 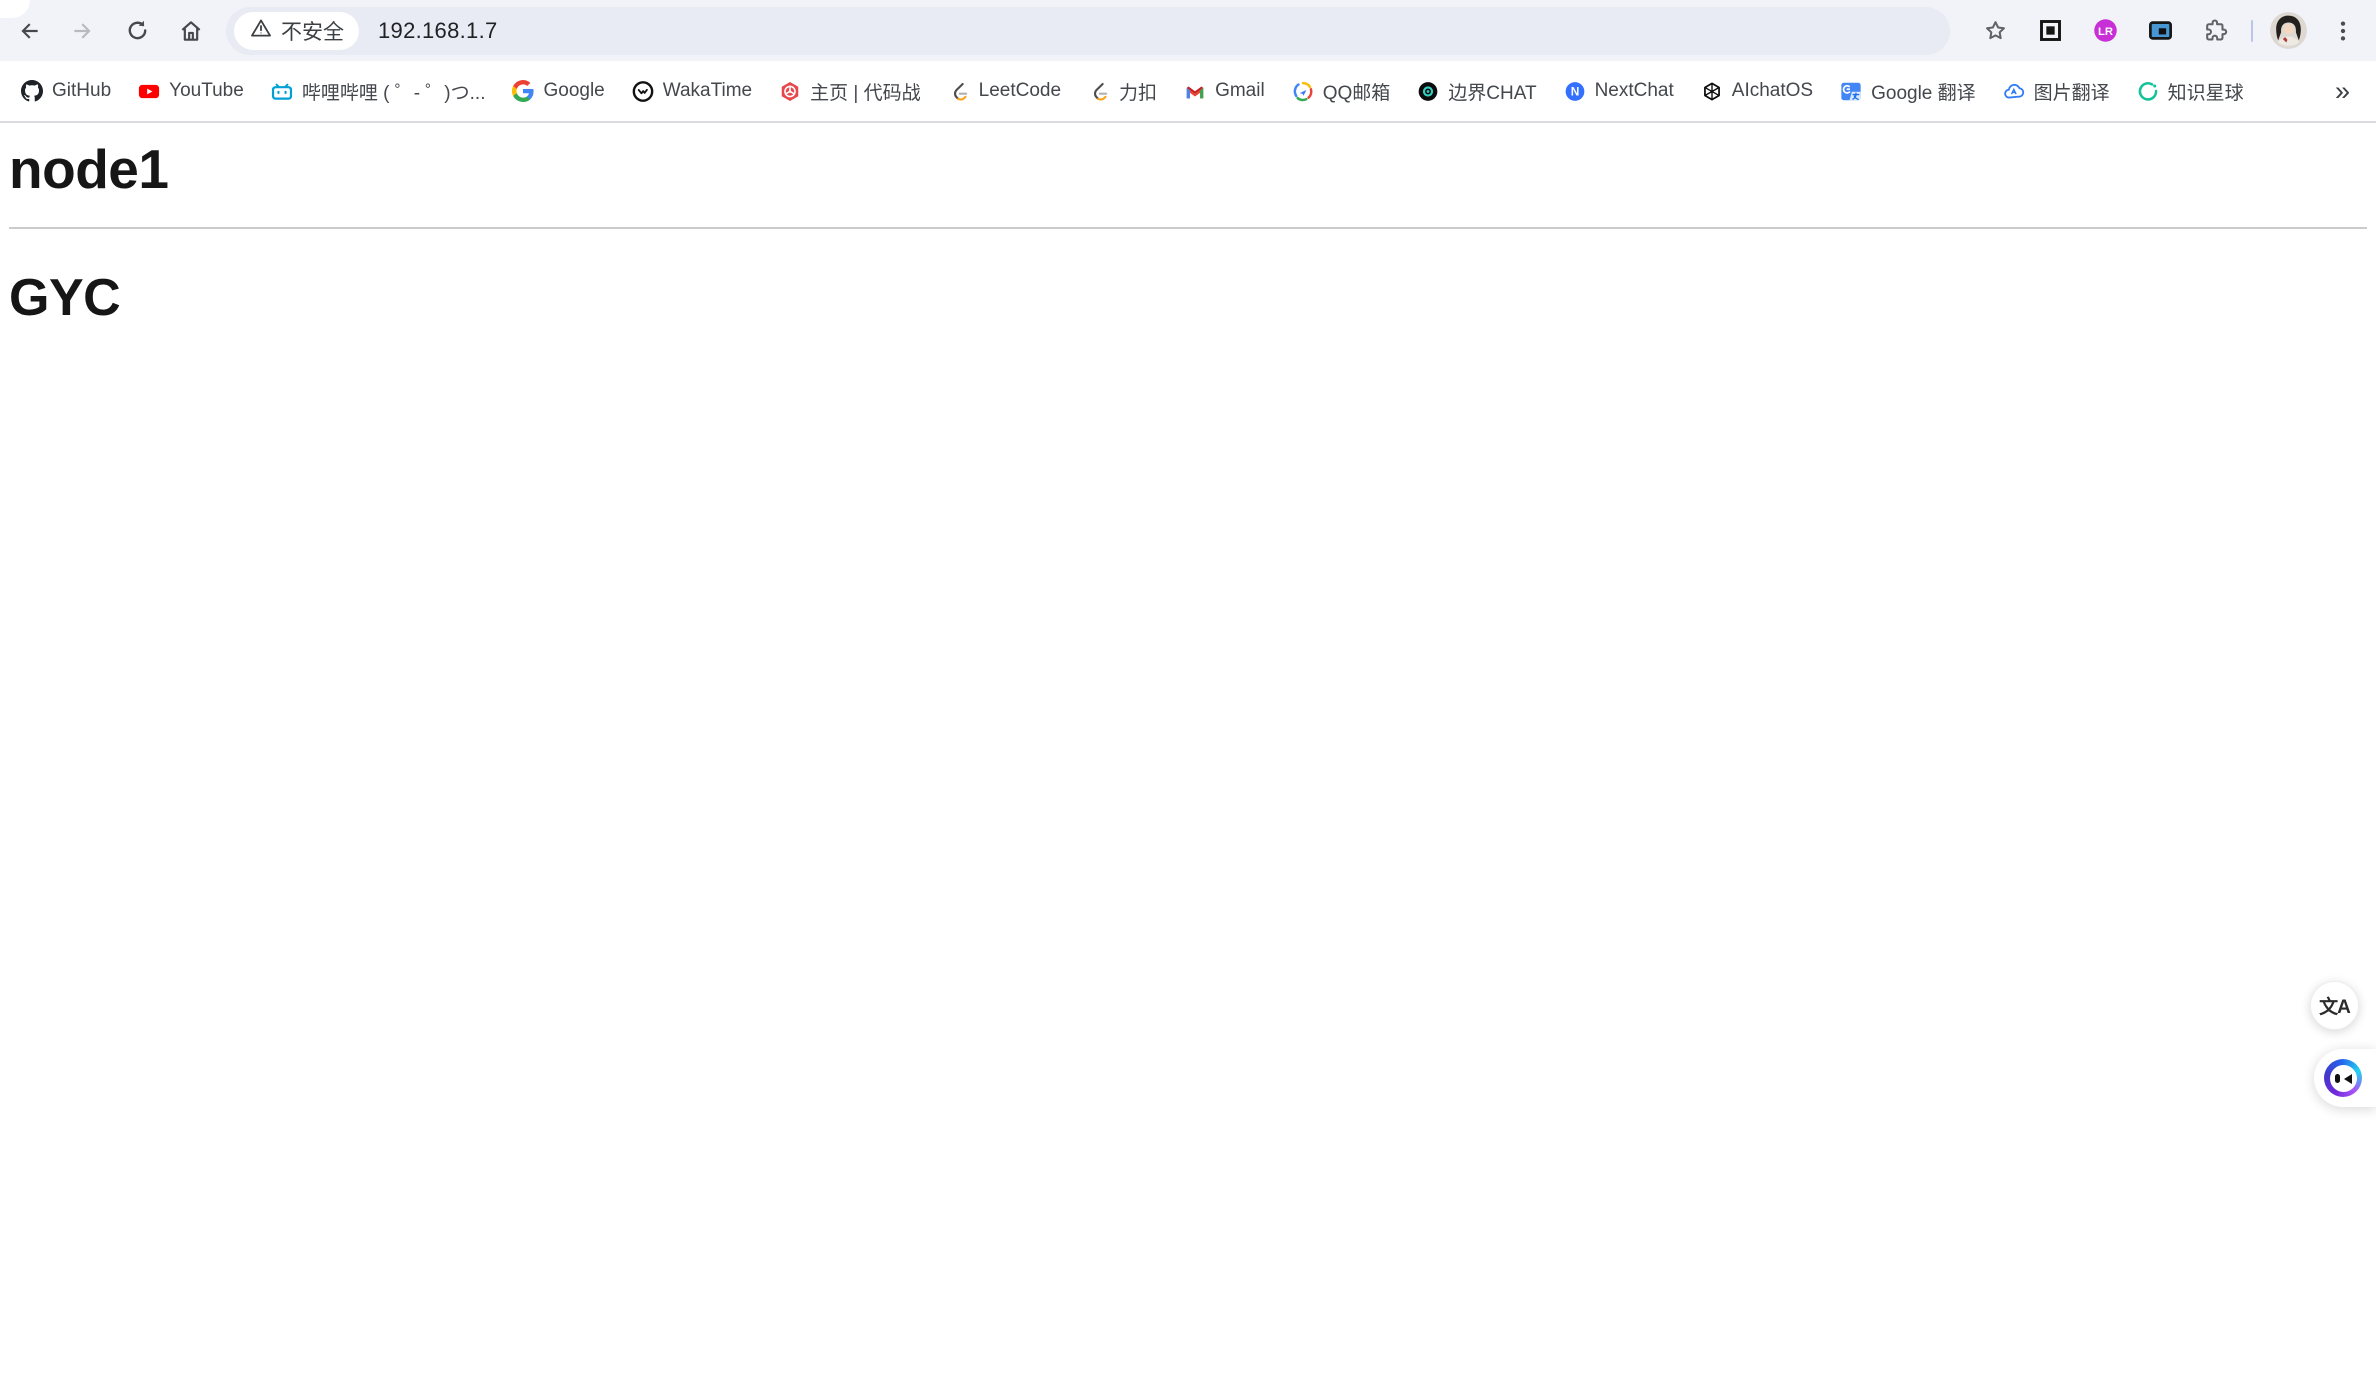 I want to click on bookmark-star-button, so click(x=1995, y=31).